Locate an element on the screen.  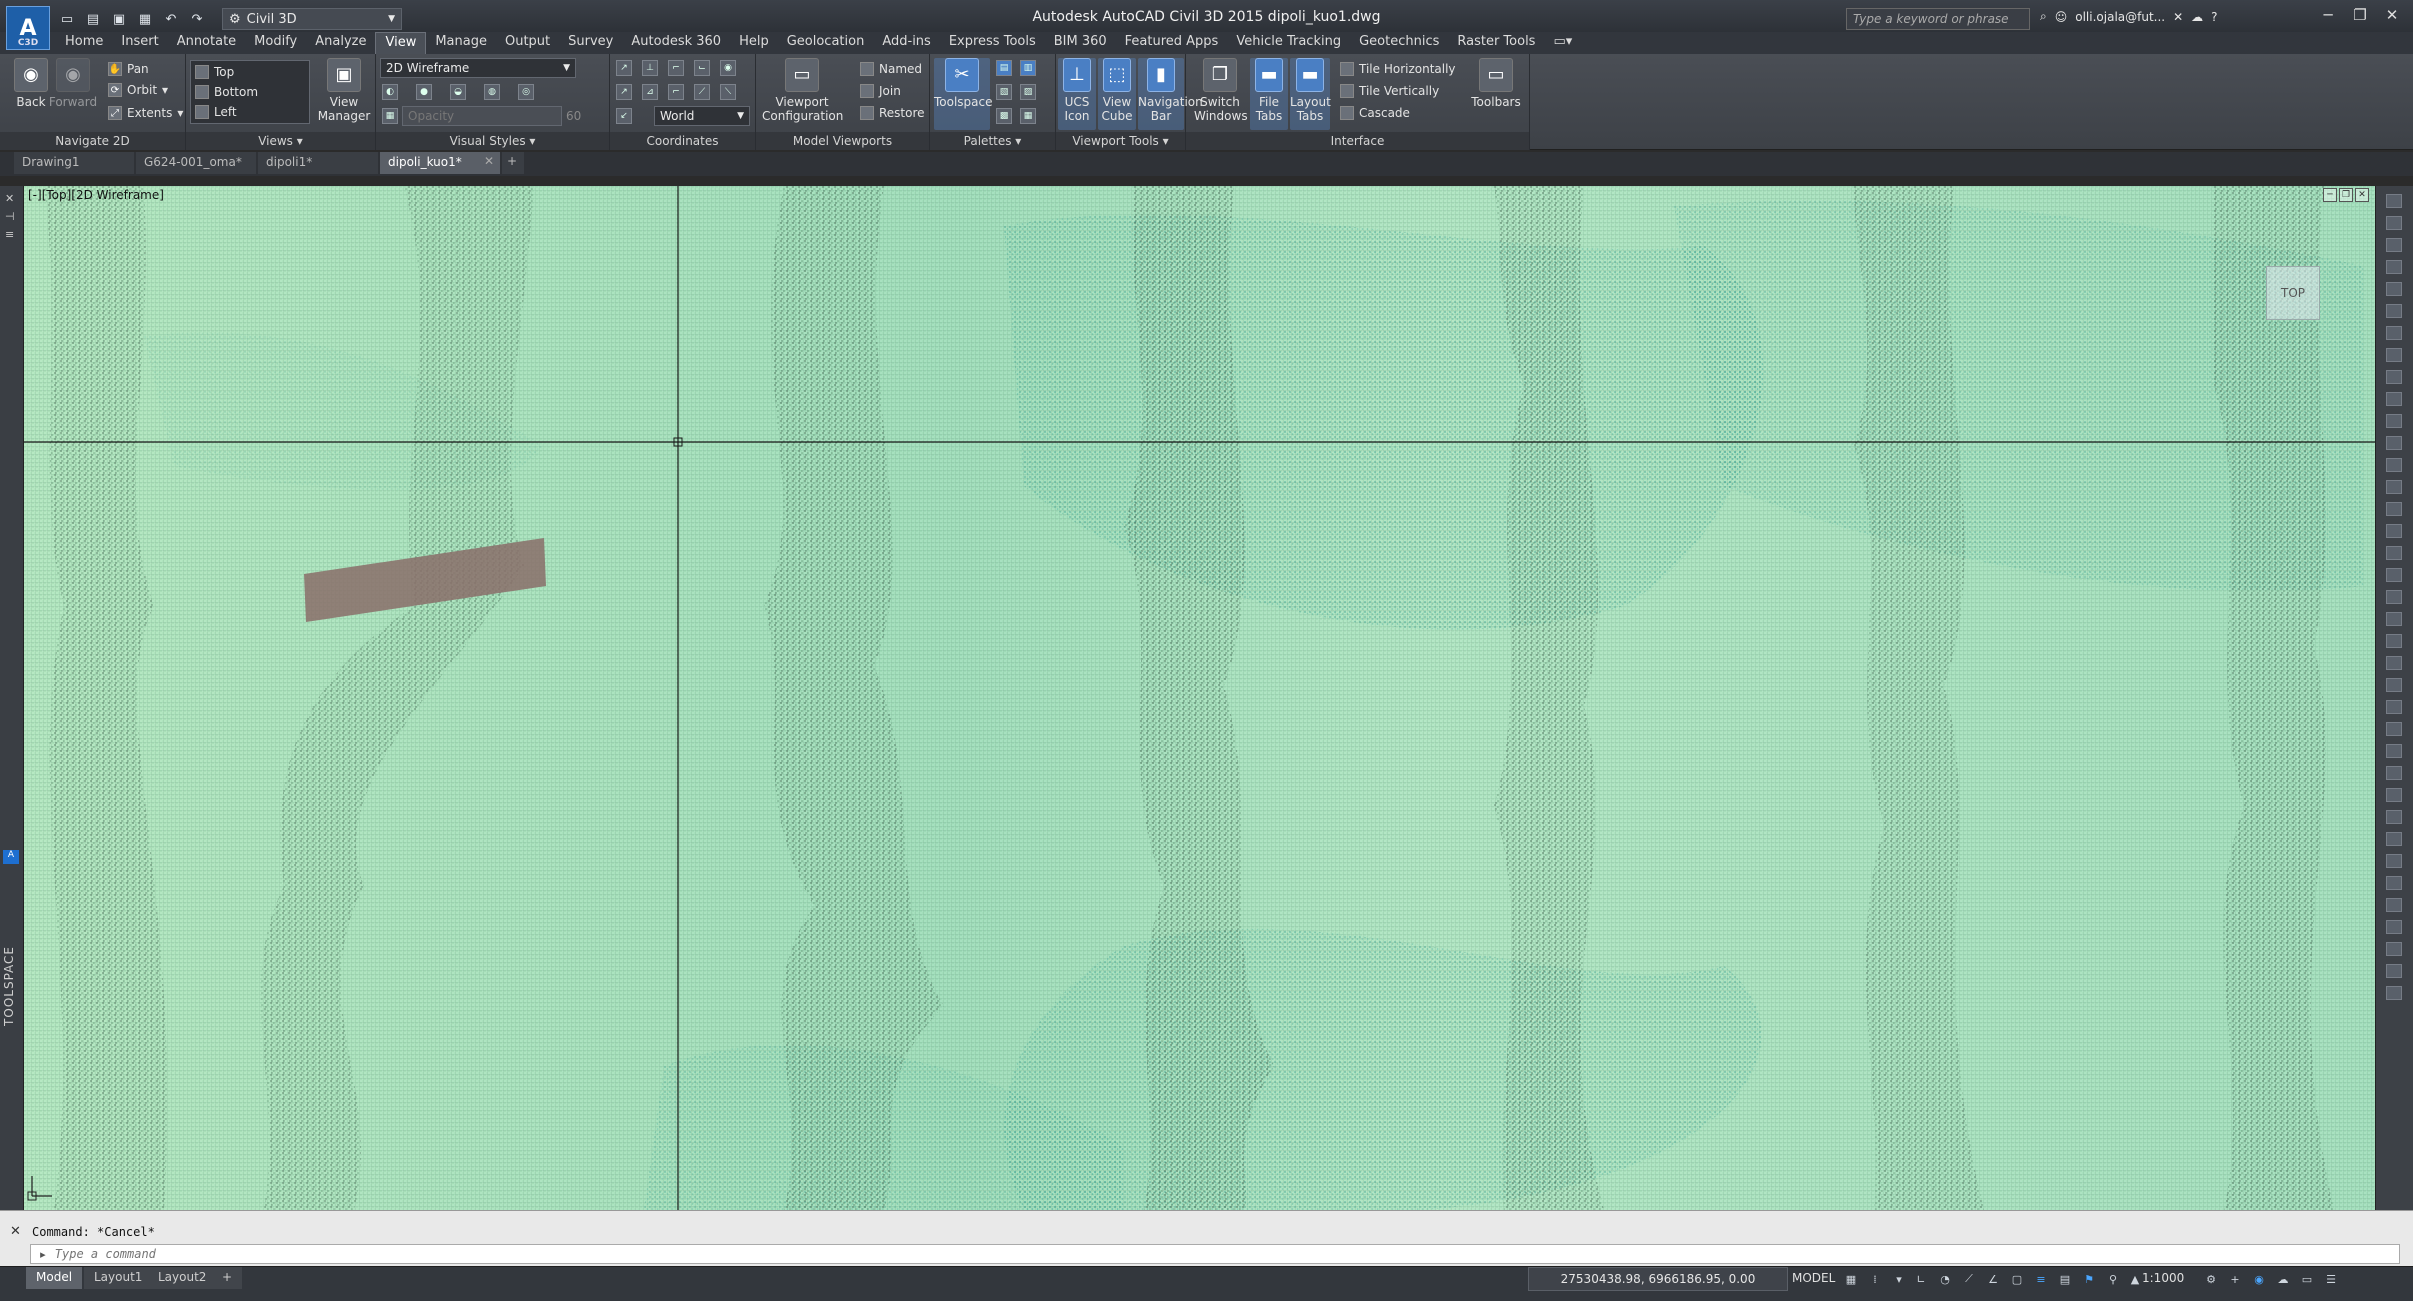
file-tab-drawing1: Drawing1 is located at coordinates (74, 163).